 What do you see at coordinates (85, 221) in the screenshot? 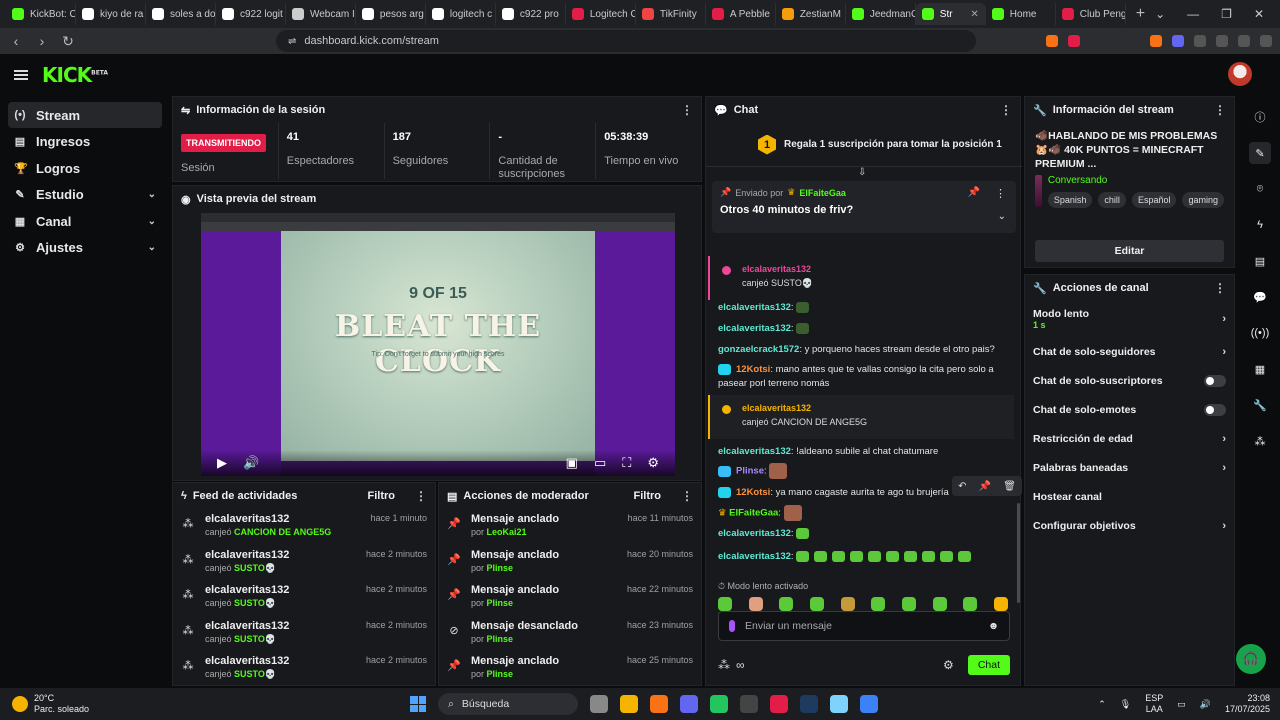
I see `sidebar-item-canal: ▦ Canal ⌄` at bounding box center [85, 221].